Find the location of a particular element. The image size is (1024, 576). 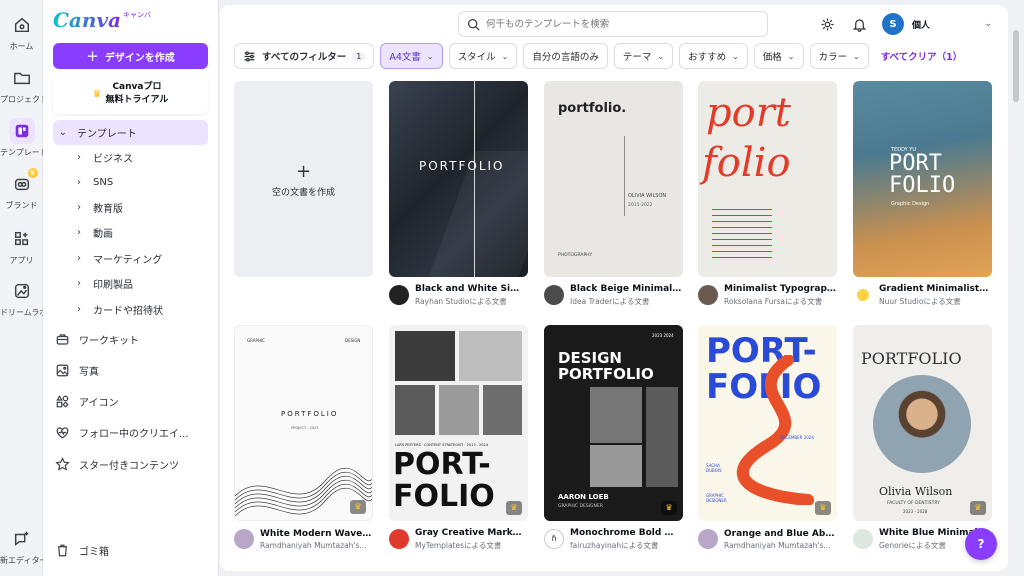

briefcase-icon is located at coordinates (62, 340).